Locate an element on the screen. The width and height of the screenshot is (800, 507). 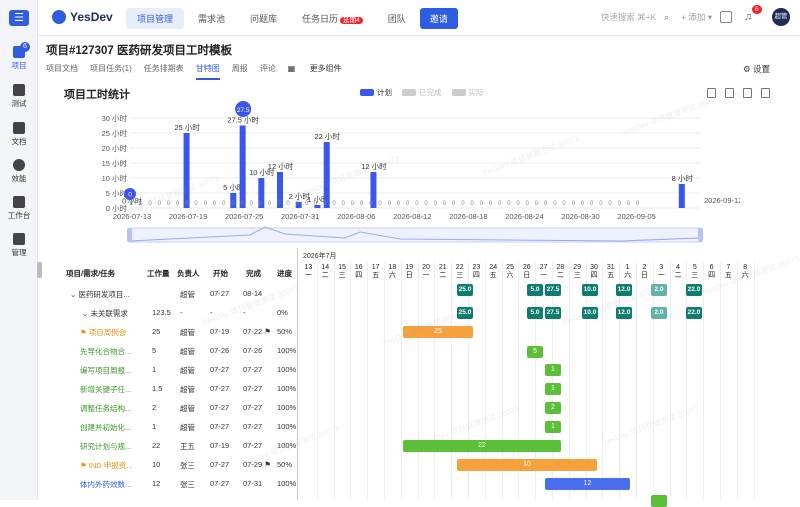
y-tick-label: 20 小时 is located at coordinates (115, 148).